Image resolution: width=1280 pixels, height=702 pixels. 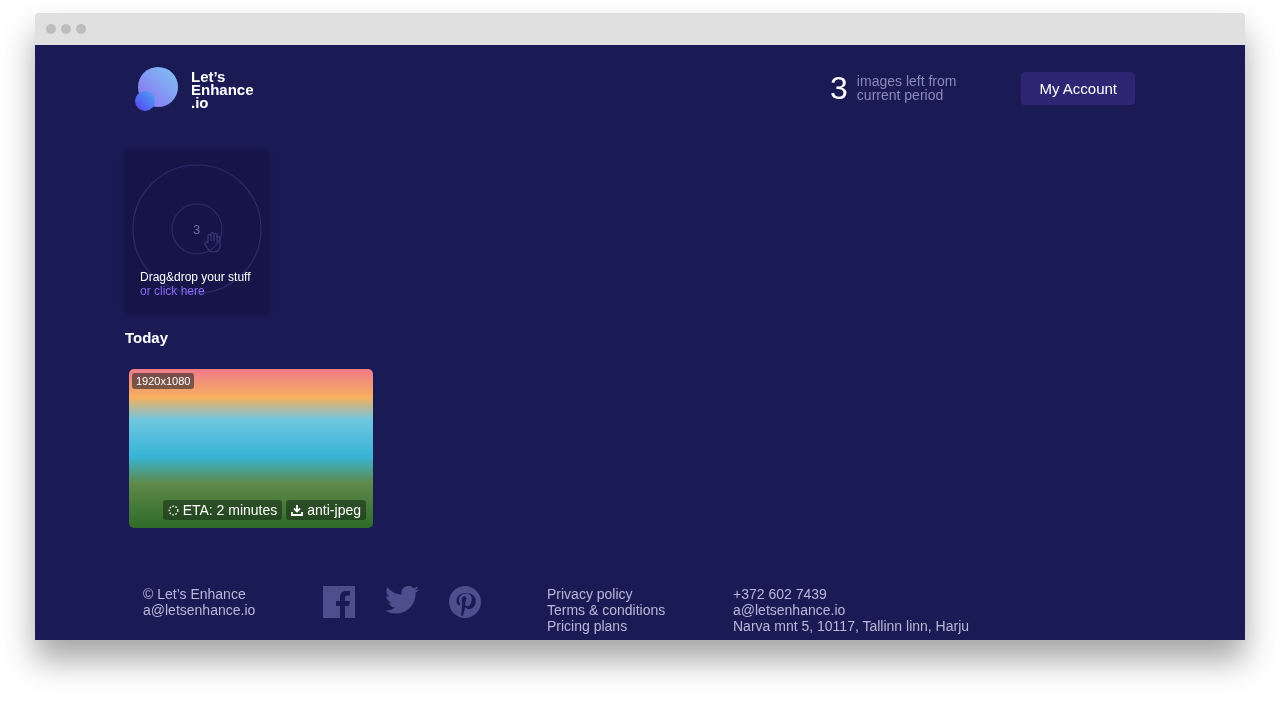 What do you see at coordinates (402, 600) in the screenshot?
I see `twitter-icon` at bounding box center [402, 600].